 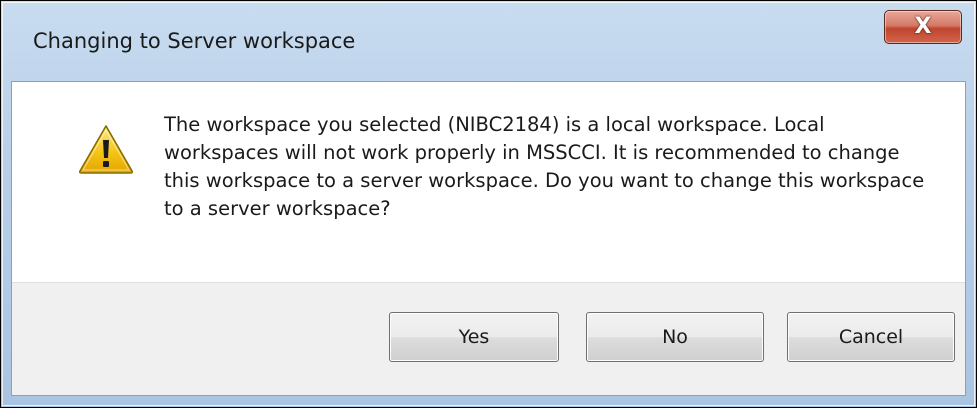 I want to click on close-button: X, so click(x=923, y=27).